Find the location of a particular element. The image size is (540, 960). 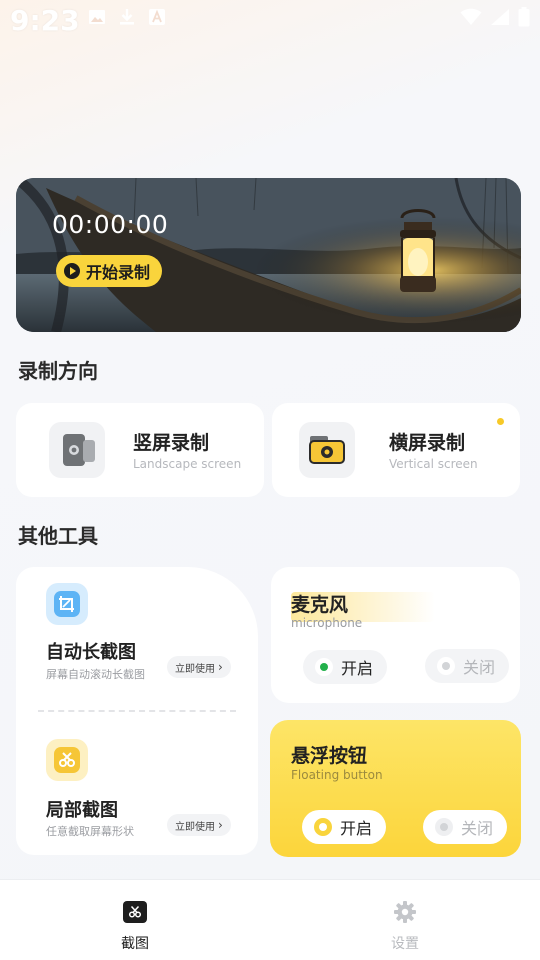

gear-icon is located at coordinates (405, 912).